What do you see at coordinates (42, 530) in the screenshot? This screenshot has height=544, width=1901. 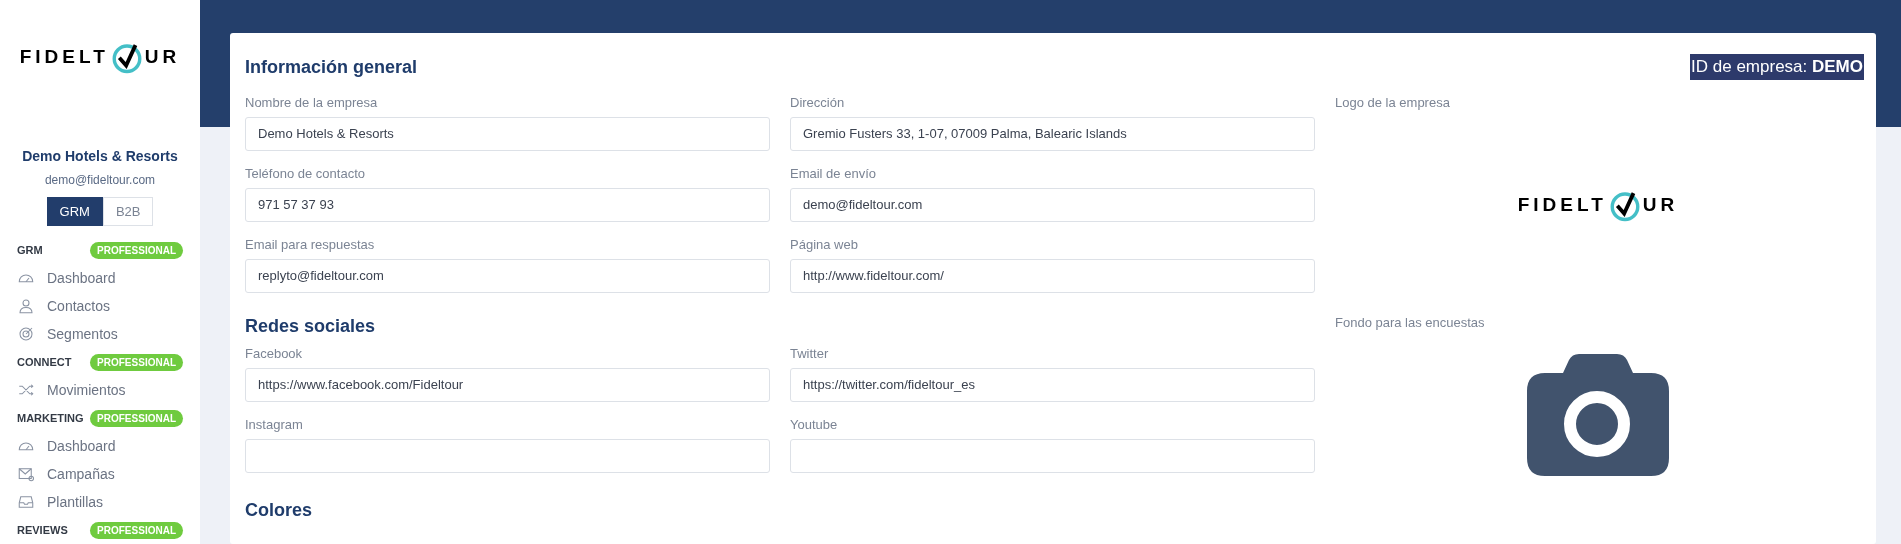 I see `section-title: REVIEWS` at bounding box center [42, 530].